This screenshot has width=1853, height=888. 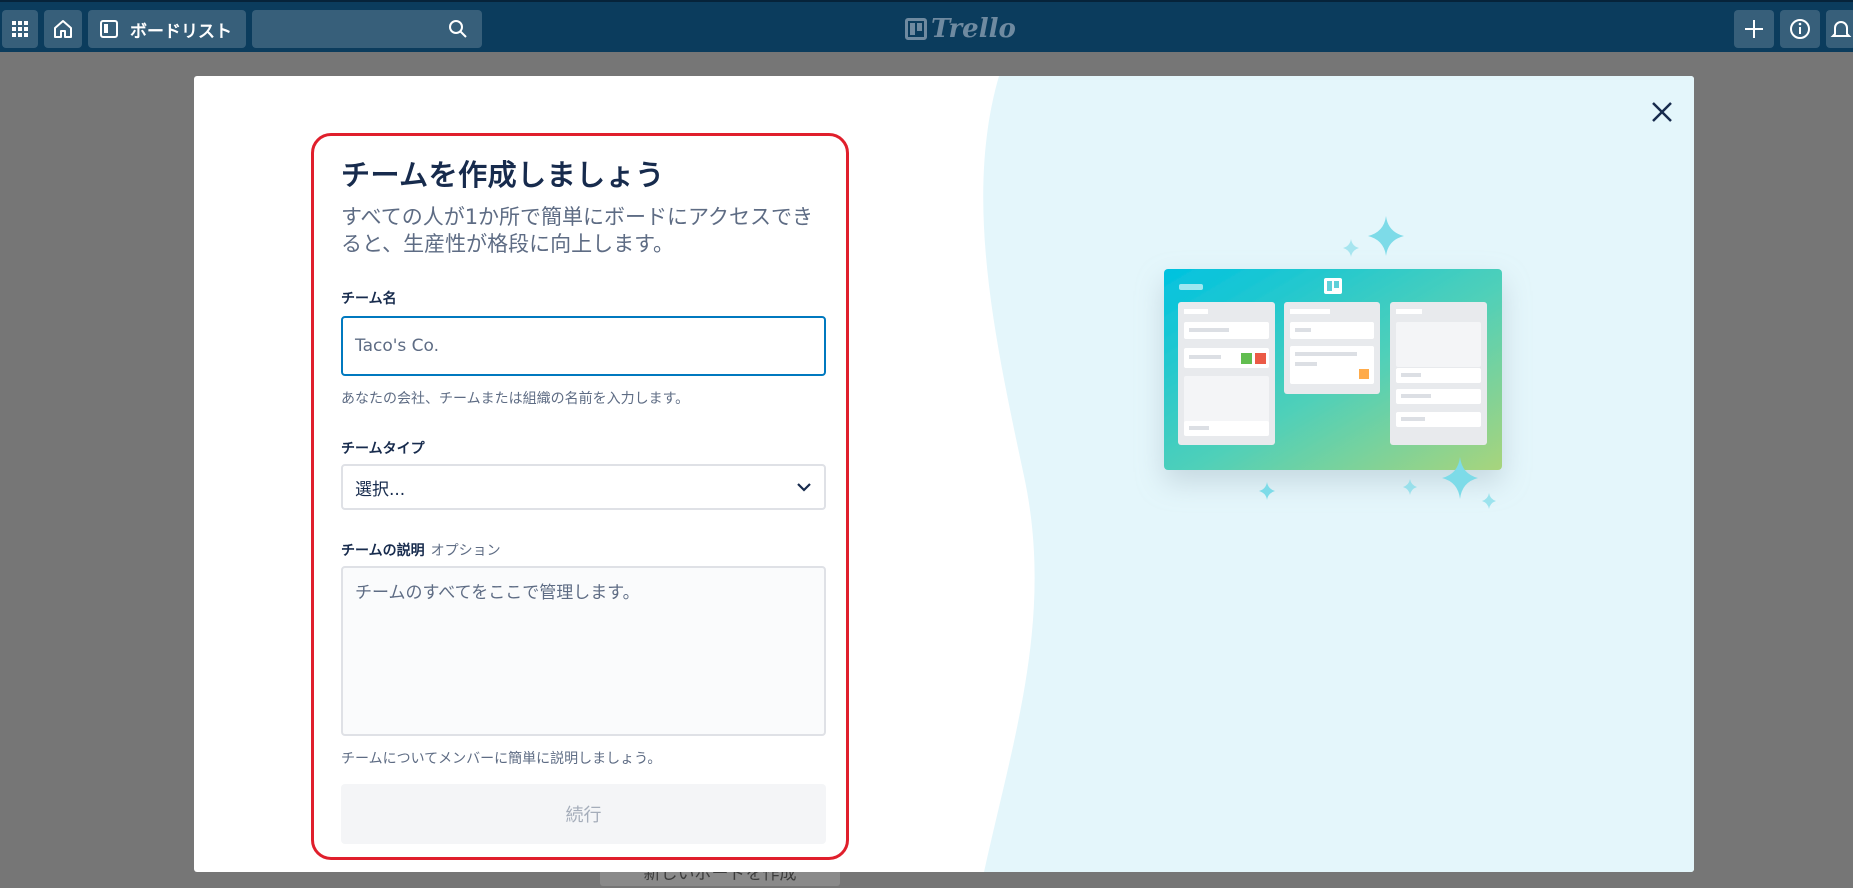 I want to click on trello-logo: Trello, so click(x=960, y=29).